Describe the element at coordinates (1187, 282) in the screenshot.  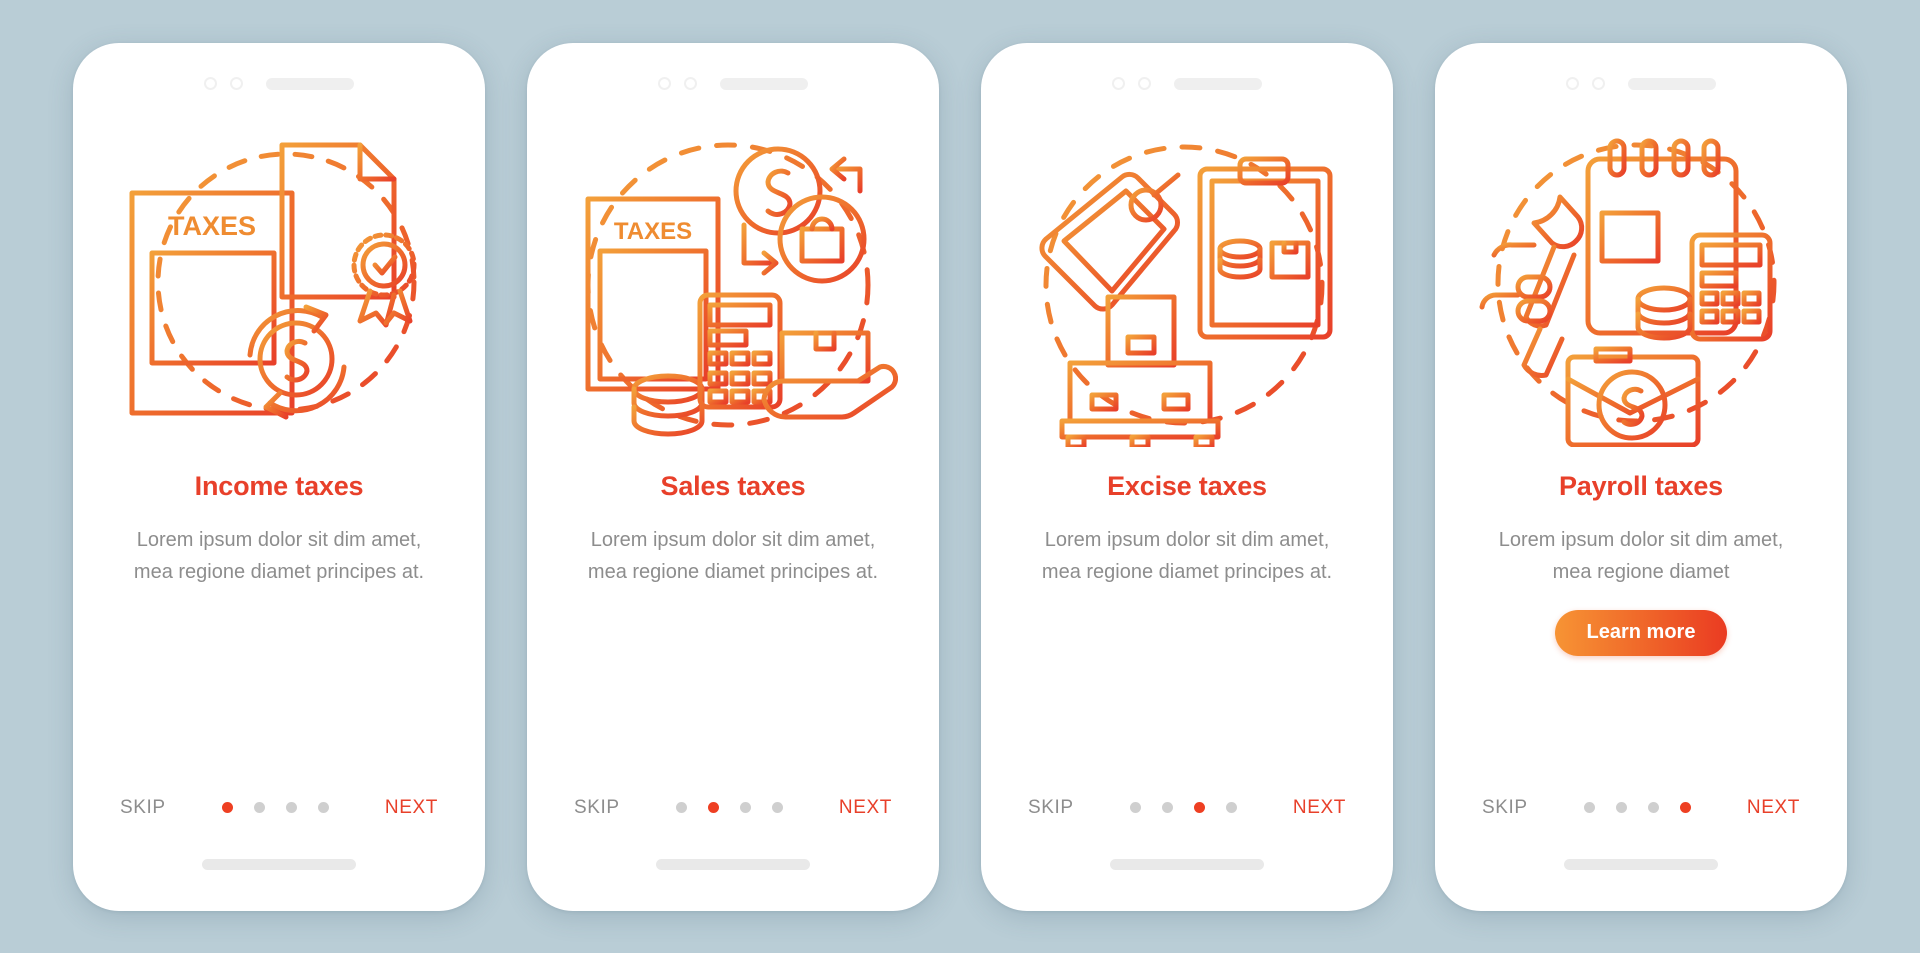
I see `excise-taxes-illustration` at that location.